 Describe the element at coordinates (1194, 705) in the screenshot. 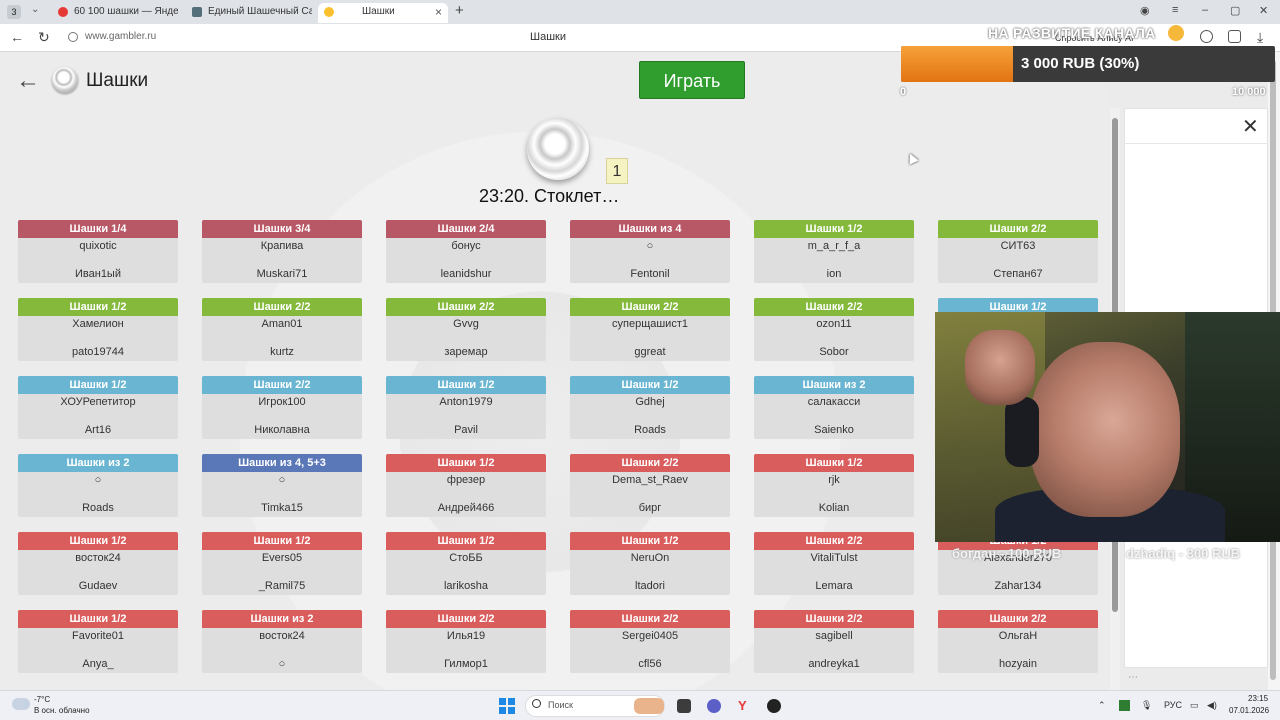

I see `network-icon: ▭` at that location.